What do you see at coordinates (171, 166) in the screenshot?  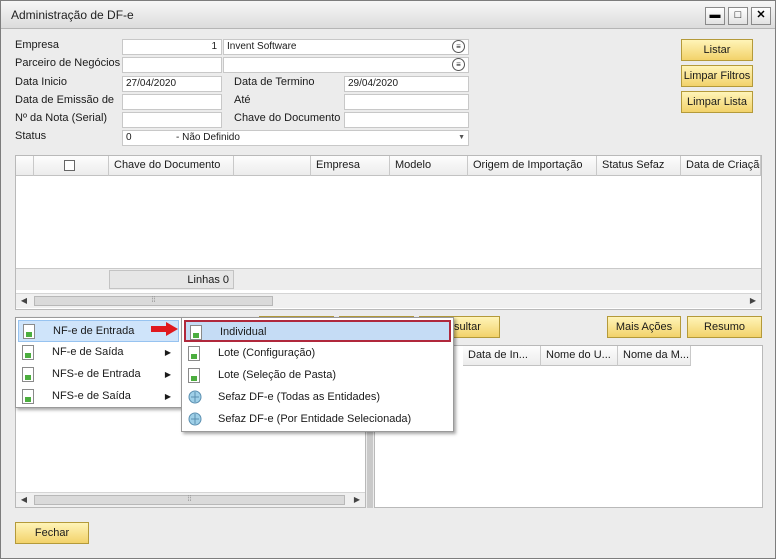 I see `col-chave-documento: Chave do Documento` at bounding box center [171, 166].